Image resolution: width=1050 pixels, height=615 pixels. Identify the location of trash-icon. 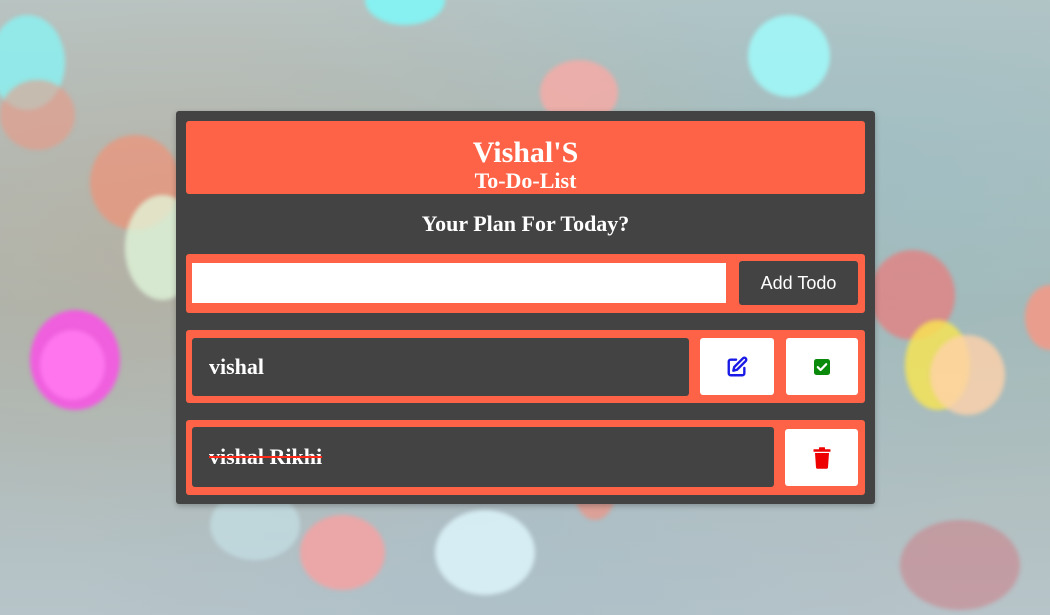
(822, 457).